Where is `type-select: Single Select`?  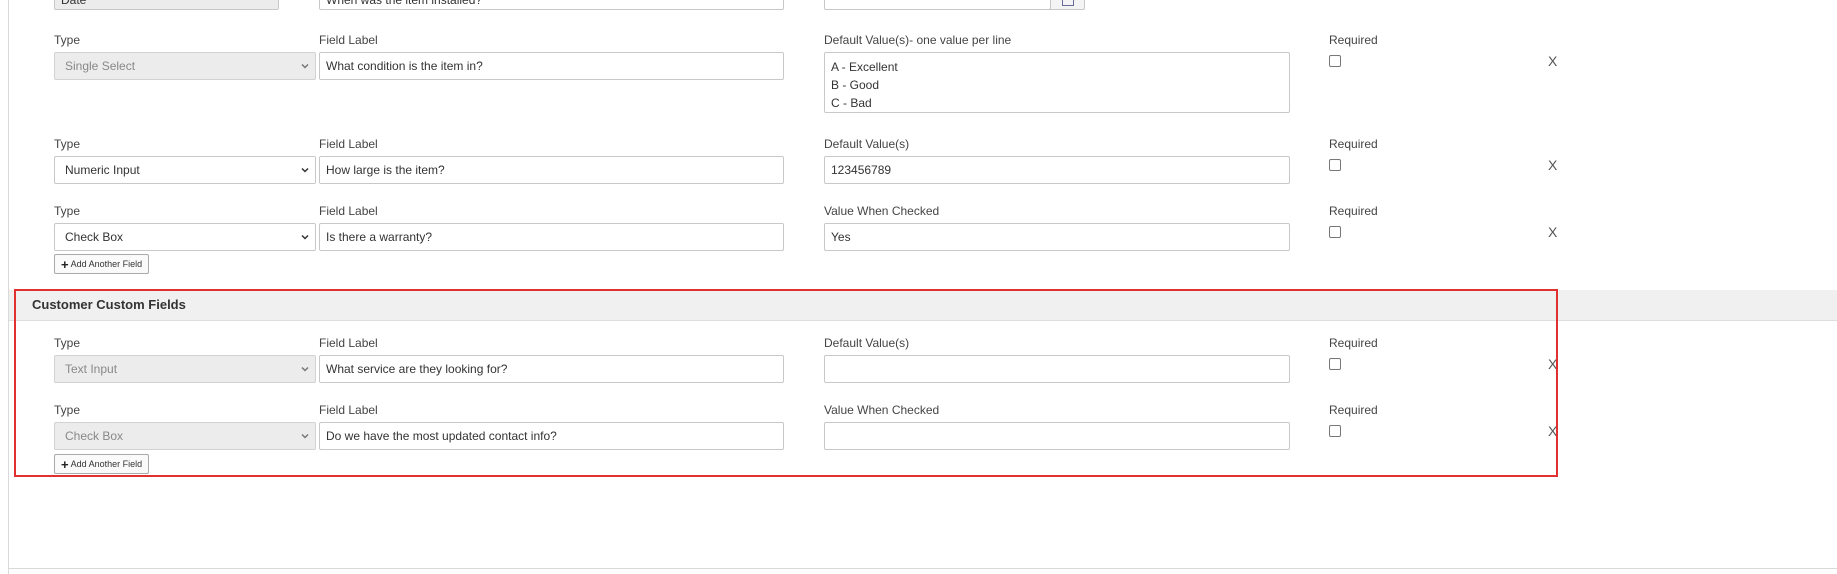
type-select: Single Select is located at coordinates (185, 66).